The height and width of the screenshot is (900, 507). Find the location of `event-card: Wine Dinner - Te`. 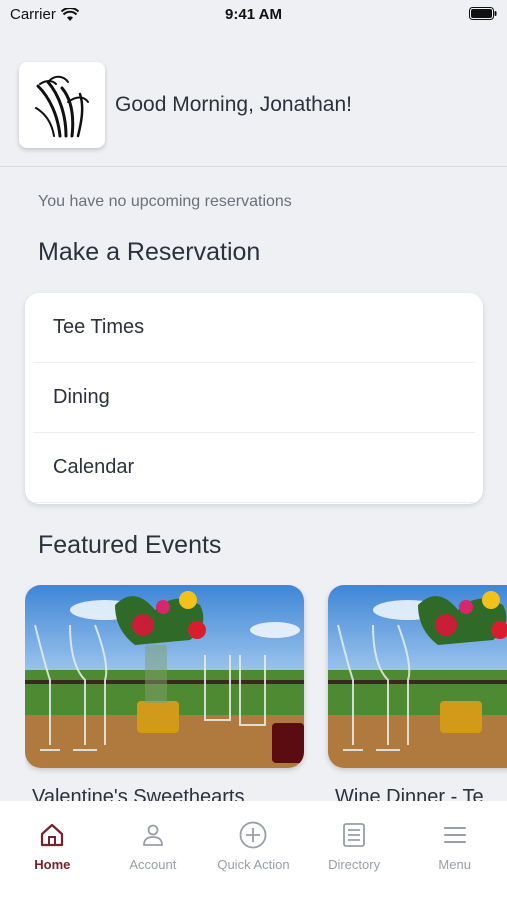

event-card: Wine Dinner - Te is located at coordinates (417, 693).